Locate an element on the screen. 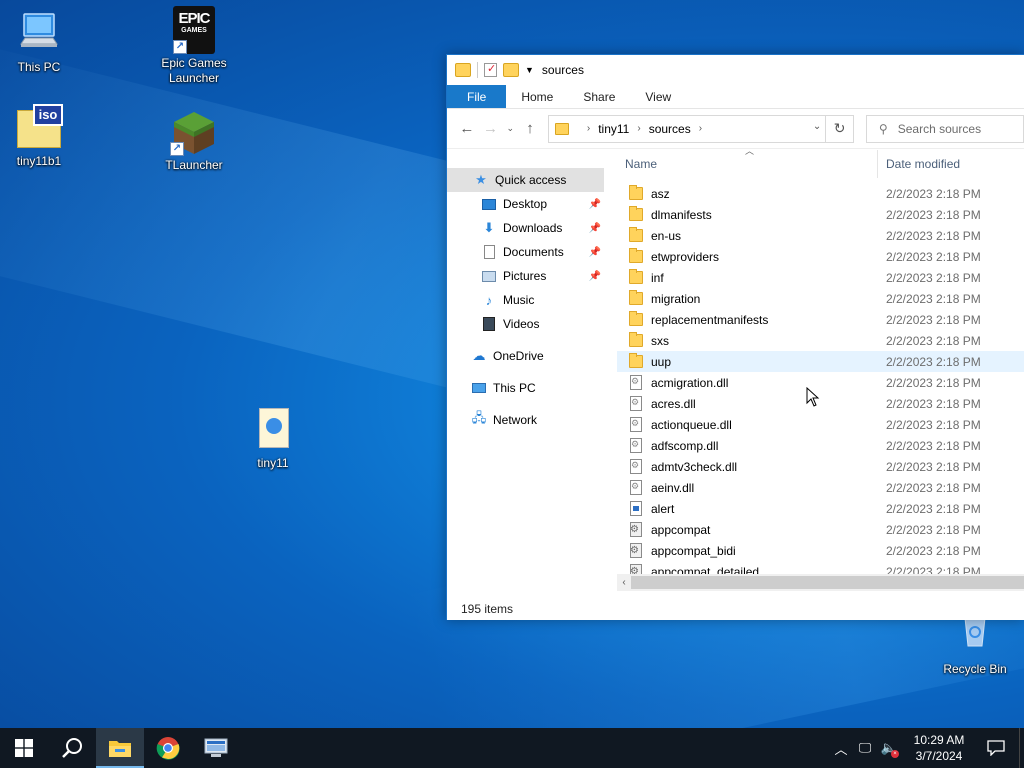 This screenshot has height=768, width=1024. scroll-left-icon: ‹ is located at coordinates (624, 582).